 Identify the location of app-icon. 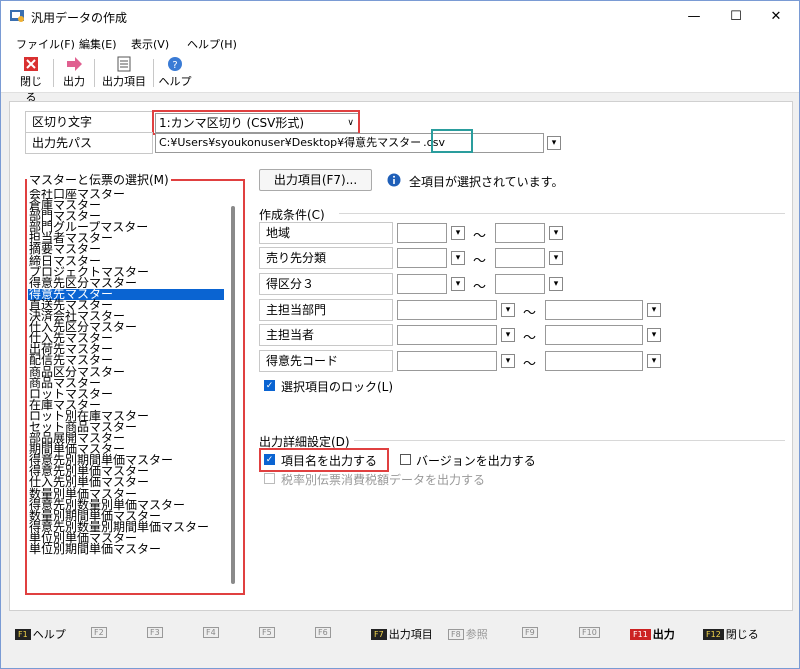
(17, 16).